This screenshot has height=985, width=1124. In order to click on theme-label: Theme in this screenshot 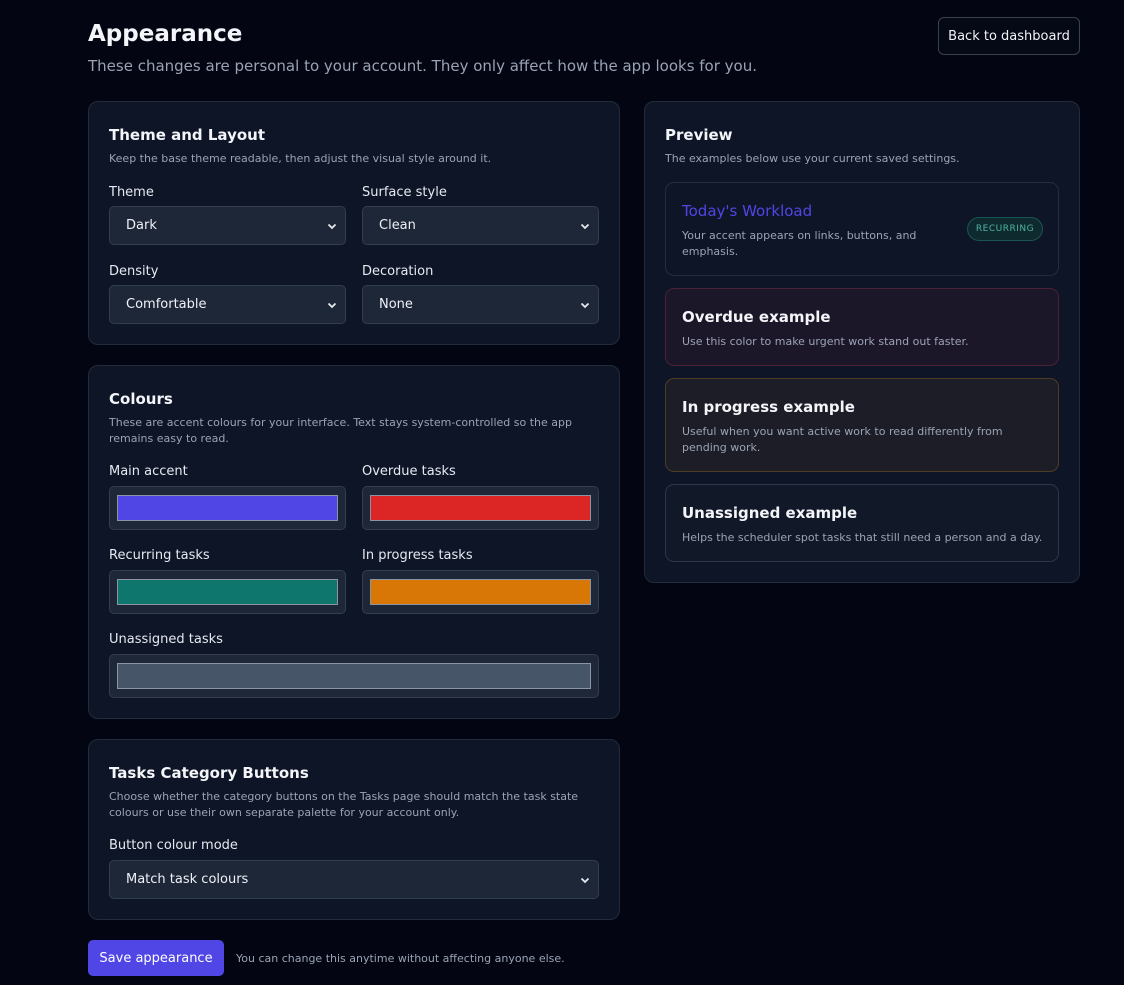, I will do `click(131, 192)`.